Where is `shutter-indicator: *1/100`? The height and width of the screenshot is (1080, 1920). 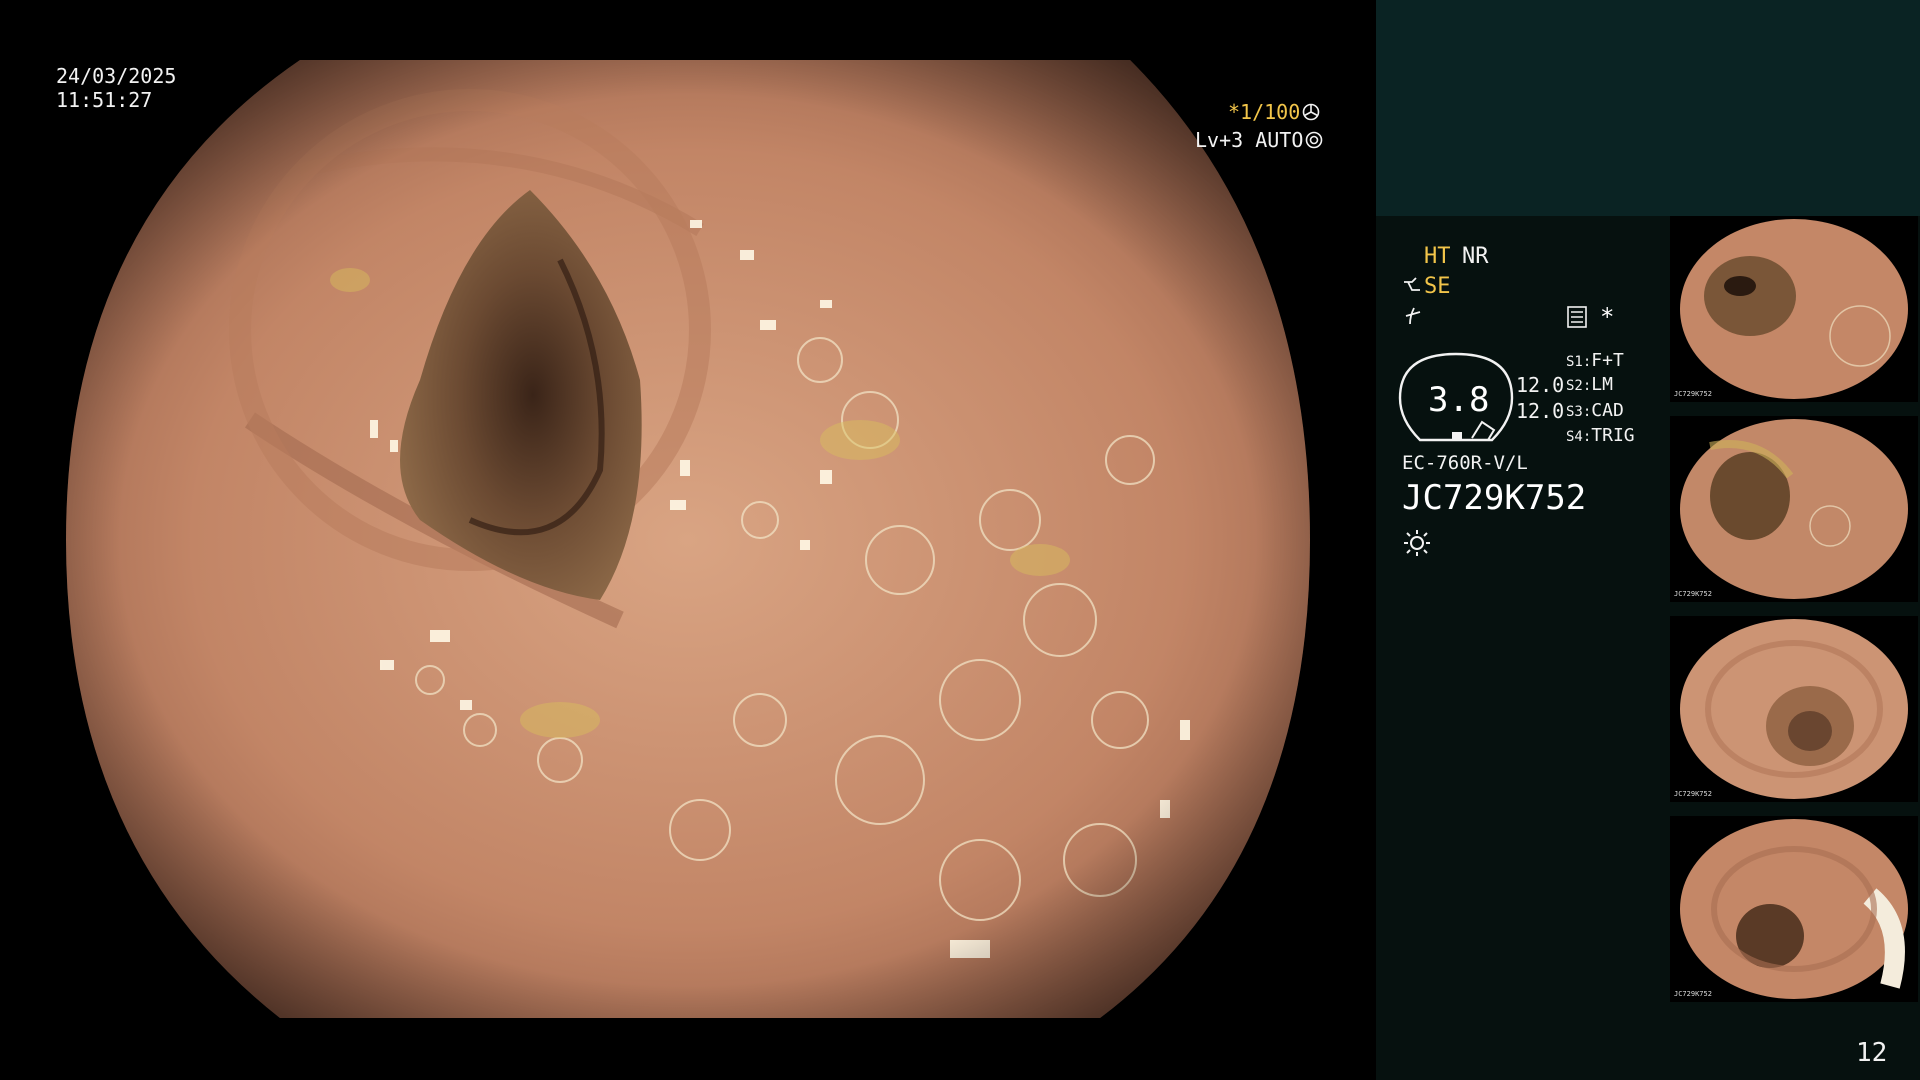
shutter-indicator: *1/100 is located at coordinates (1274, 112).